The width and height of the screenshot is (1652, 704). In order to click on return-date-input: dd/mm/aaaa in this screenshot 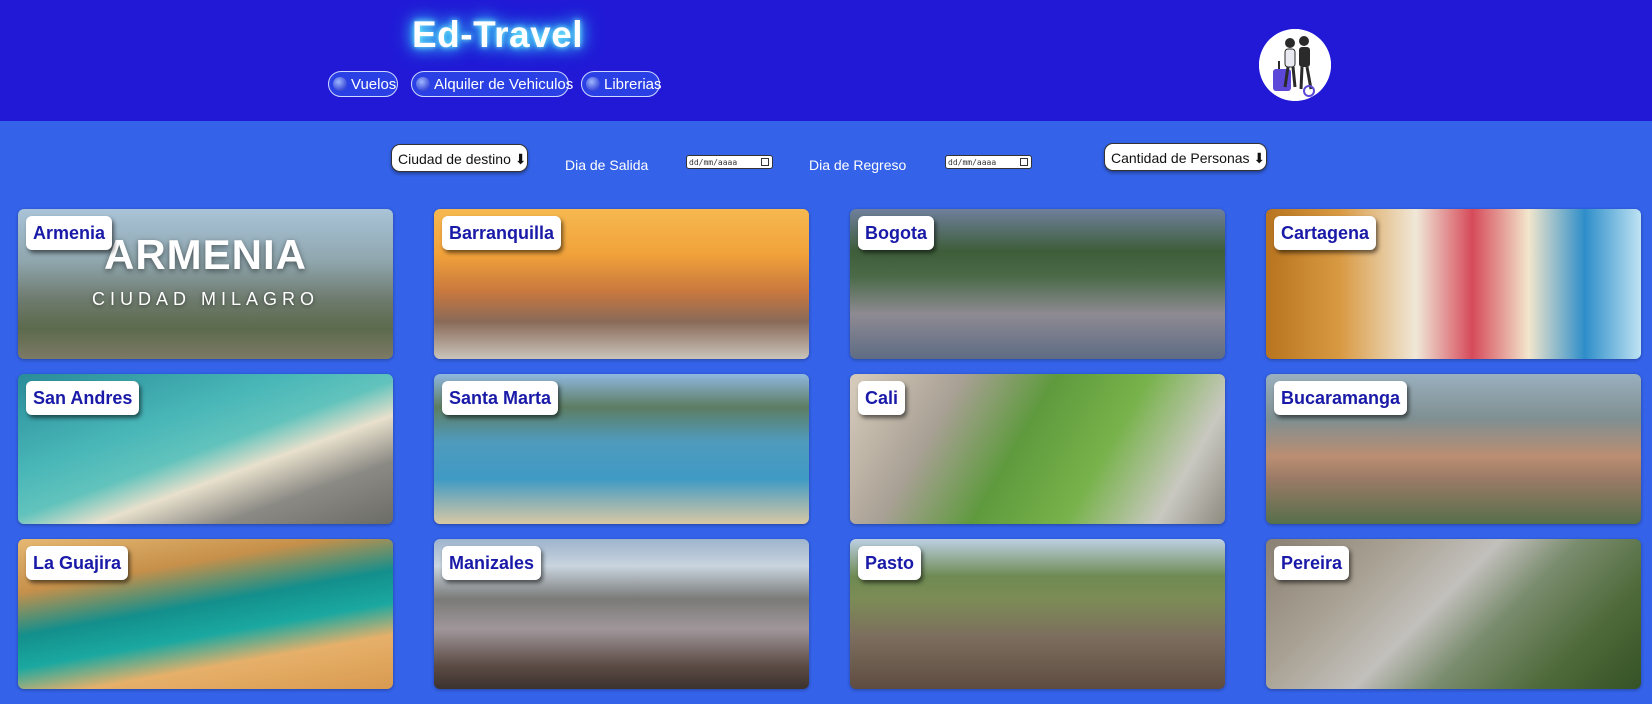, I will do `click(988, 162)`.